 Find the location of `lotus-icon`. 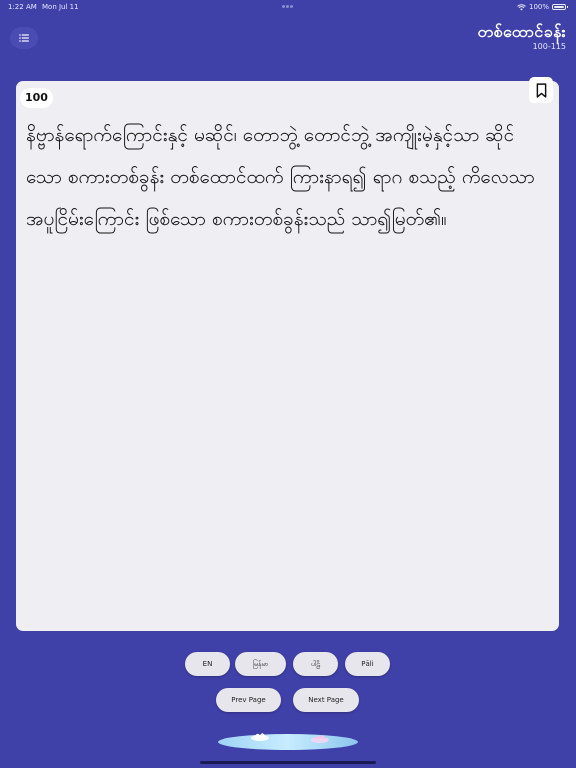

lotus-icon is located at coordinates (288, 741).